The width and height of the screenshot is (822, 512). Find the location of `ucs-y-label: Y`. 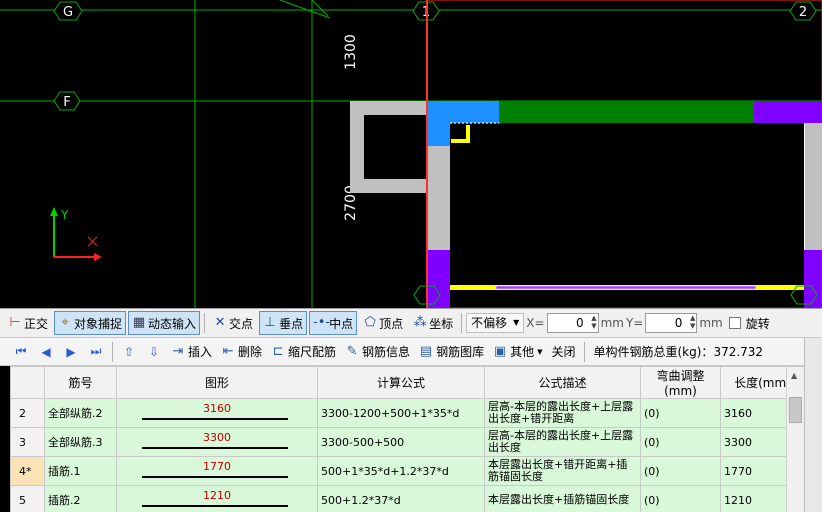

ucs-y-label: Y is located at coordinates (64, 215).